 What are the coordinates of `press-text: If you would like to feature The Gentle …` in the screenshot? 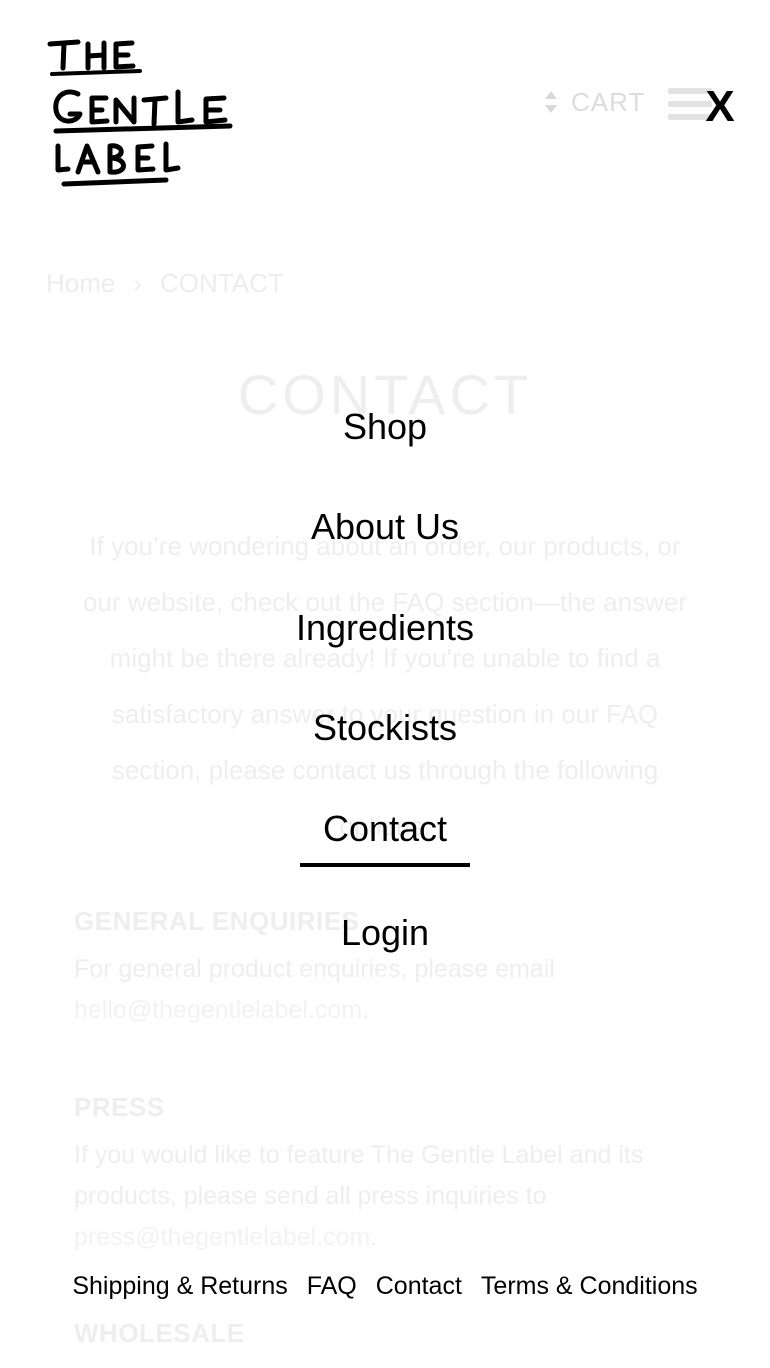 It's located at (359, 1196).